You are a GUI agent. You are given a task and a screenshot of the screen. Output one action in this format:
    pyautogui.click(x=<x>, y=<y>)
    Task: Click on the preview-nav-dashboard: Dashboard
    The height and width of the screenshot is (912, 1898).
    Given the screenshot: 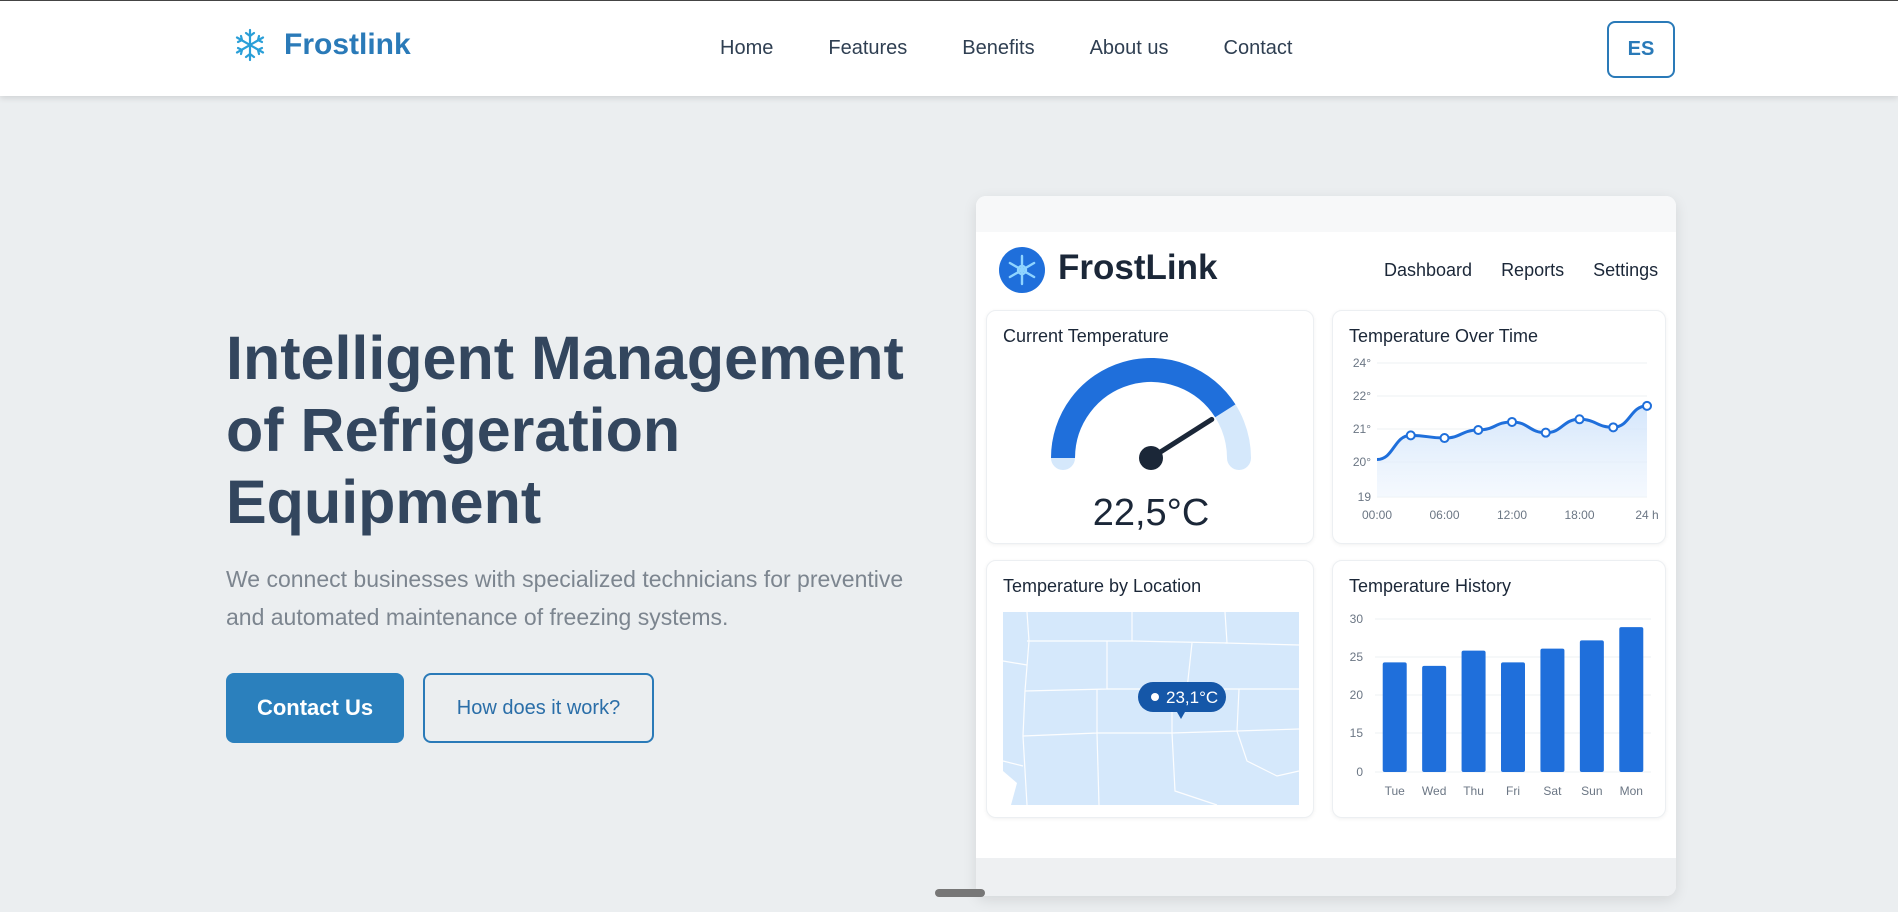 What is the action you would take?
    pyautogui.click(x=1428, y=270)
    